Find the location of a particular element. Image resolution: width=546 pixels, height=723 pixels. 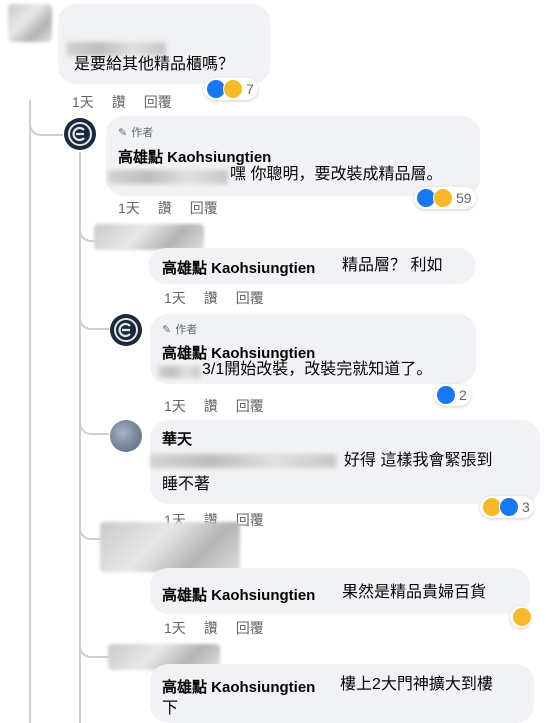

comment-text: 好得 這樣我會緊張到 is located at coordinates (418, 460).